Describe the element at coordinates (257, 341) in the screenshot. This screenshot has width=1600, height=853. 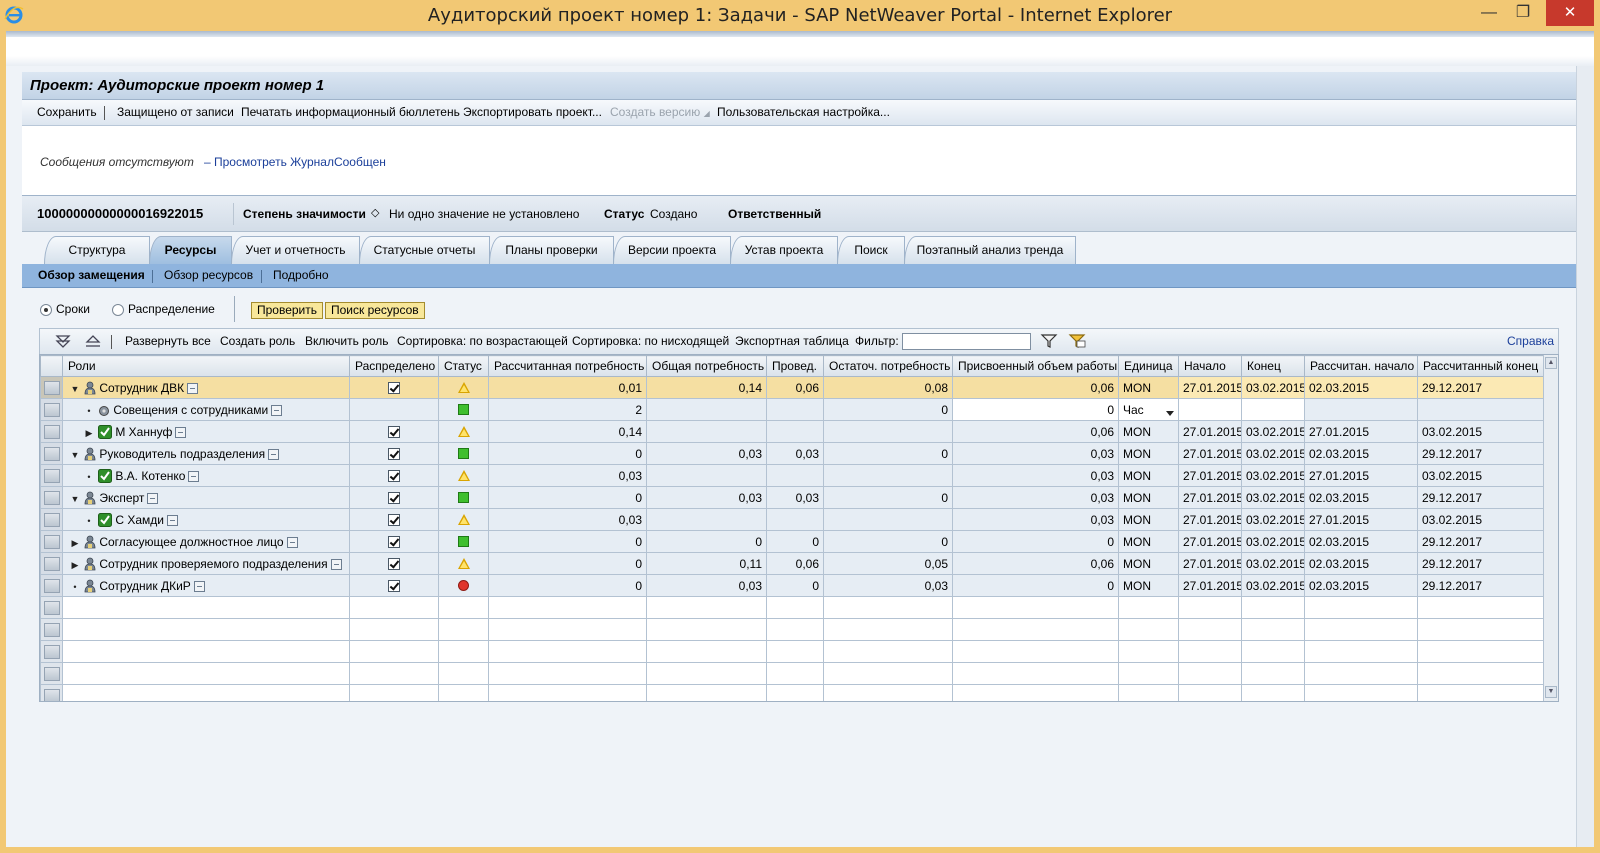
I see `create-role-button: Создать роль` at that location.